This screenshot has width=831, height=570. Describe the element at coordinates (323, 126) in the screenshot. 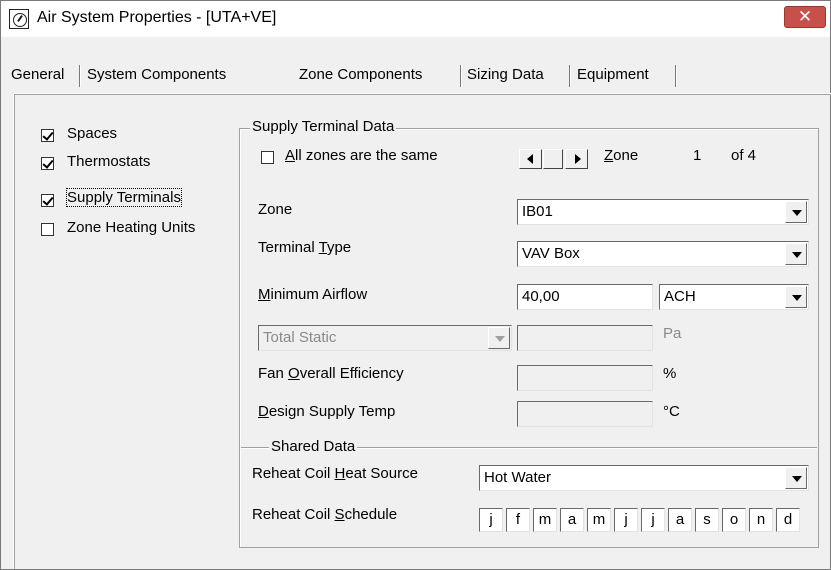

I see `supply-terminal-group-title: Supply Terminal Data` at that location.